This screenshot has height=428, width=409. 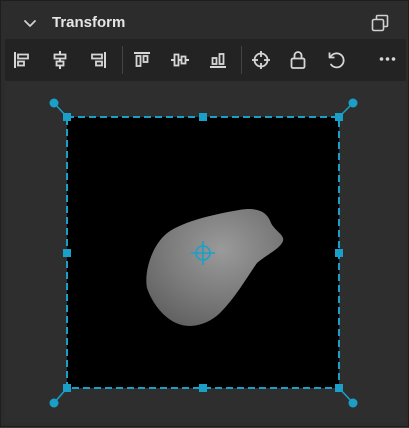 What do you see at coordinates (203, 117) in the screenshot?
I see `resize-handle-top` at bounding box center [203, 117].